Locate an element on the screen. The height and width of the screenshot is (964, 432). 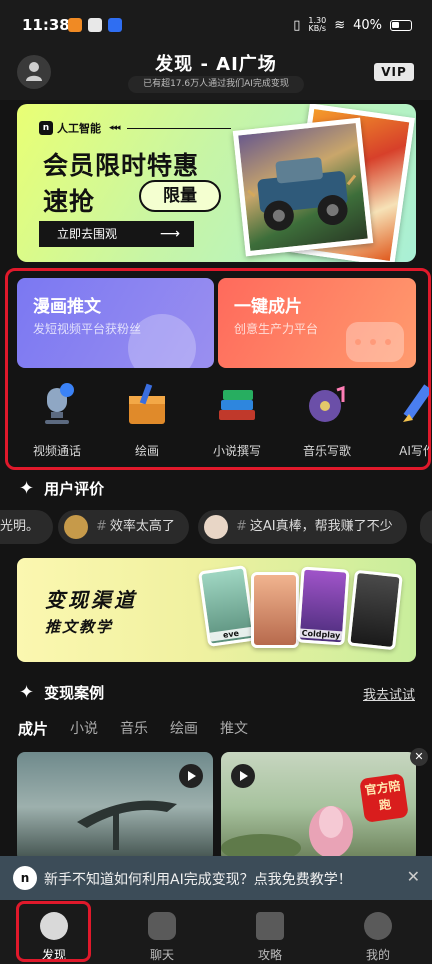
arrow-right-icon: ⟶ is located at coordinates (169, 234).